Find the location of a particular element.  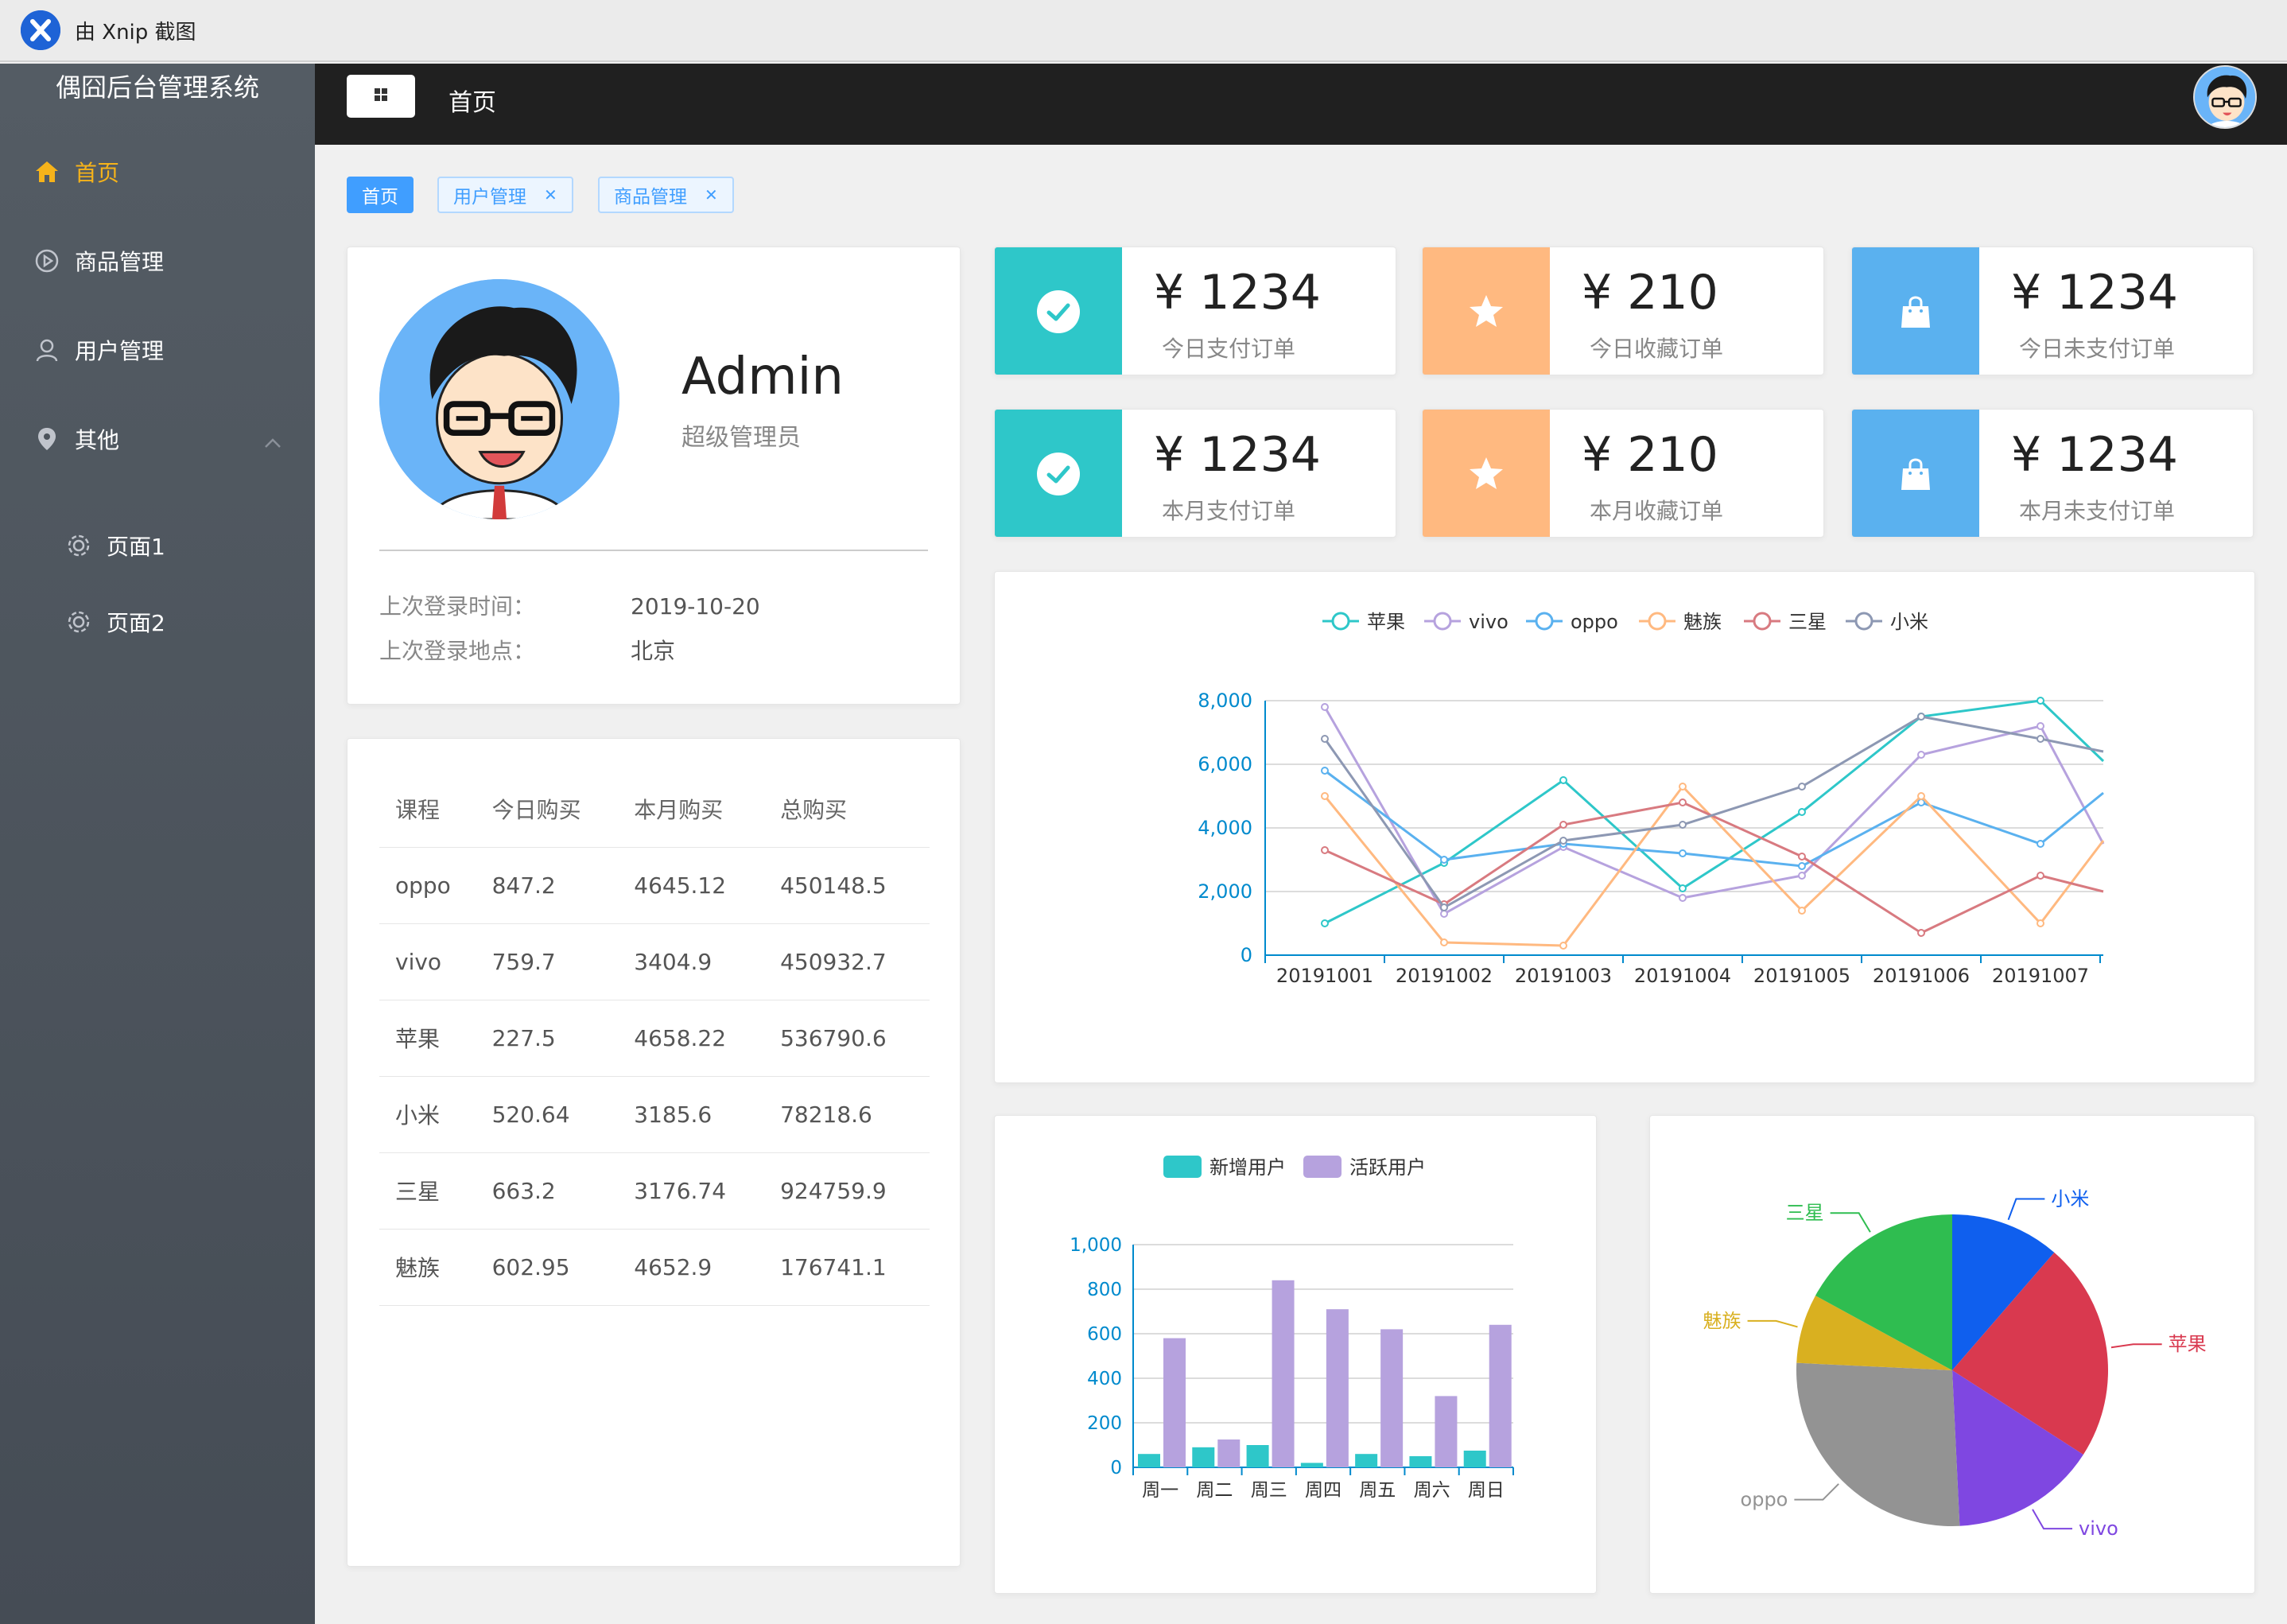

column-header: 今日购买 is located at coordinates (547, 809).